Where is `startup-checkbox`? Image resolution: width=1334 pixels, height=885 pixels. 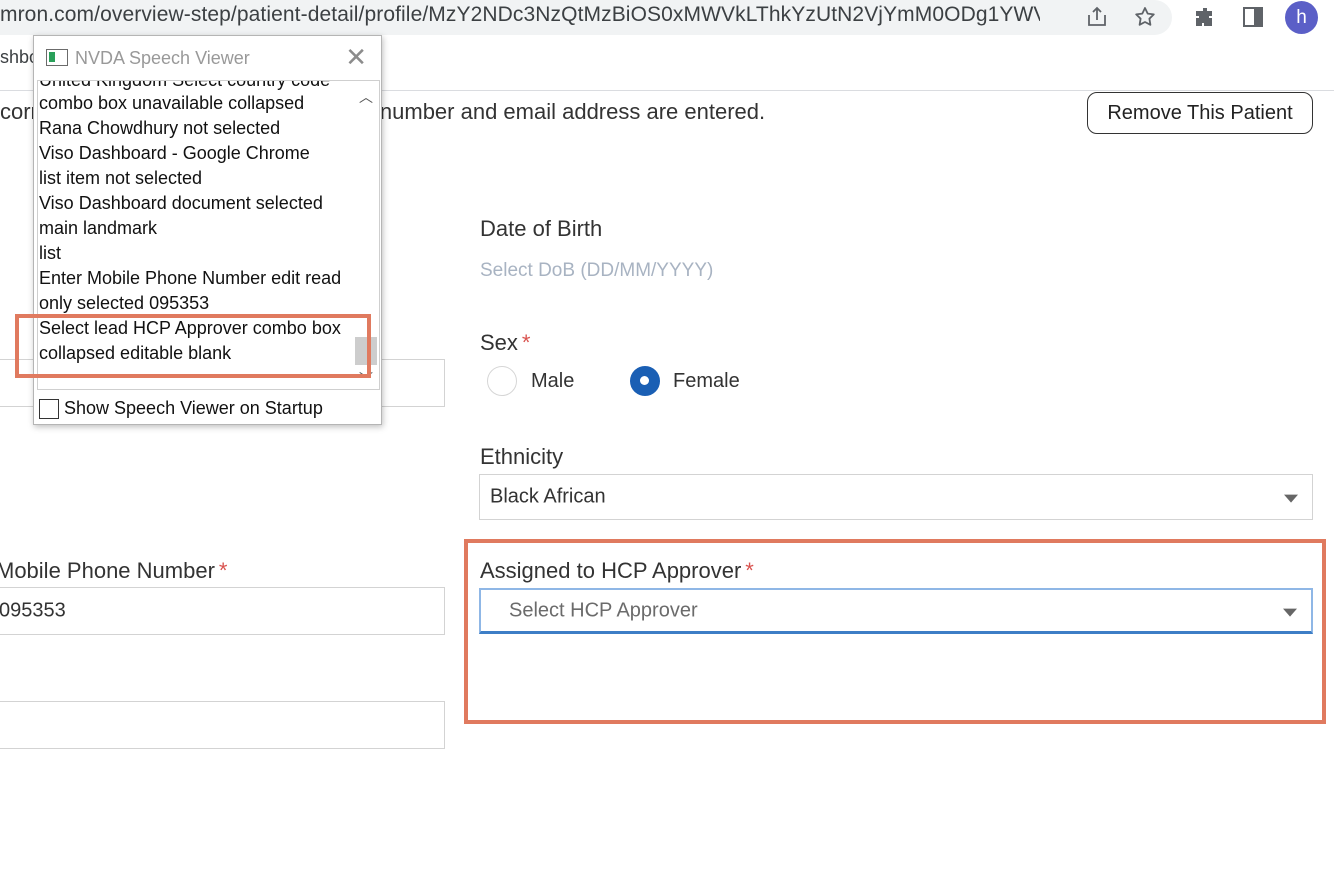 startup-checkbox is located at coordinates (49, 409).